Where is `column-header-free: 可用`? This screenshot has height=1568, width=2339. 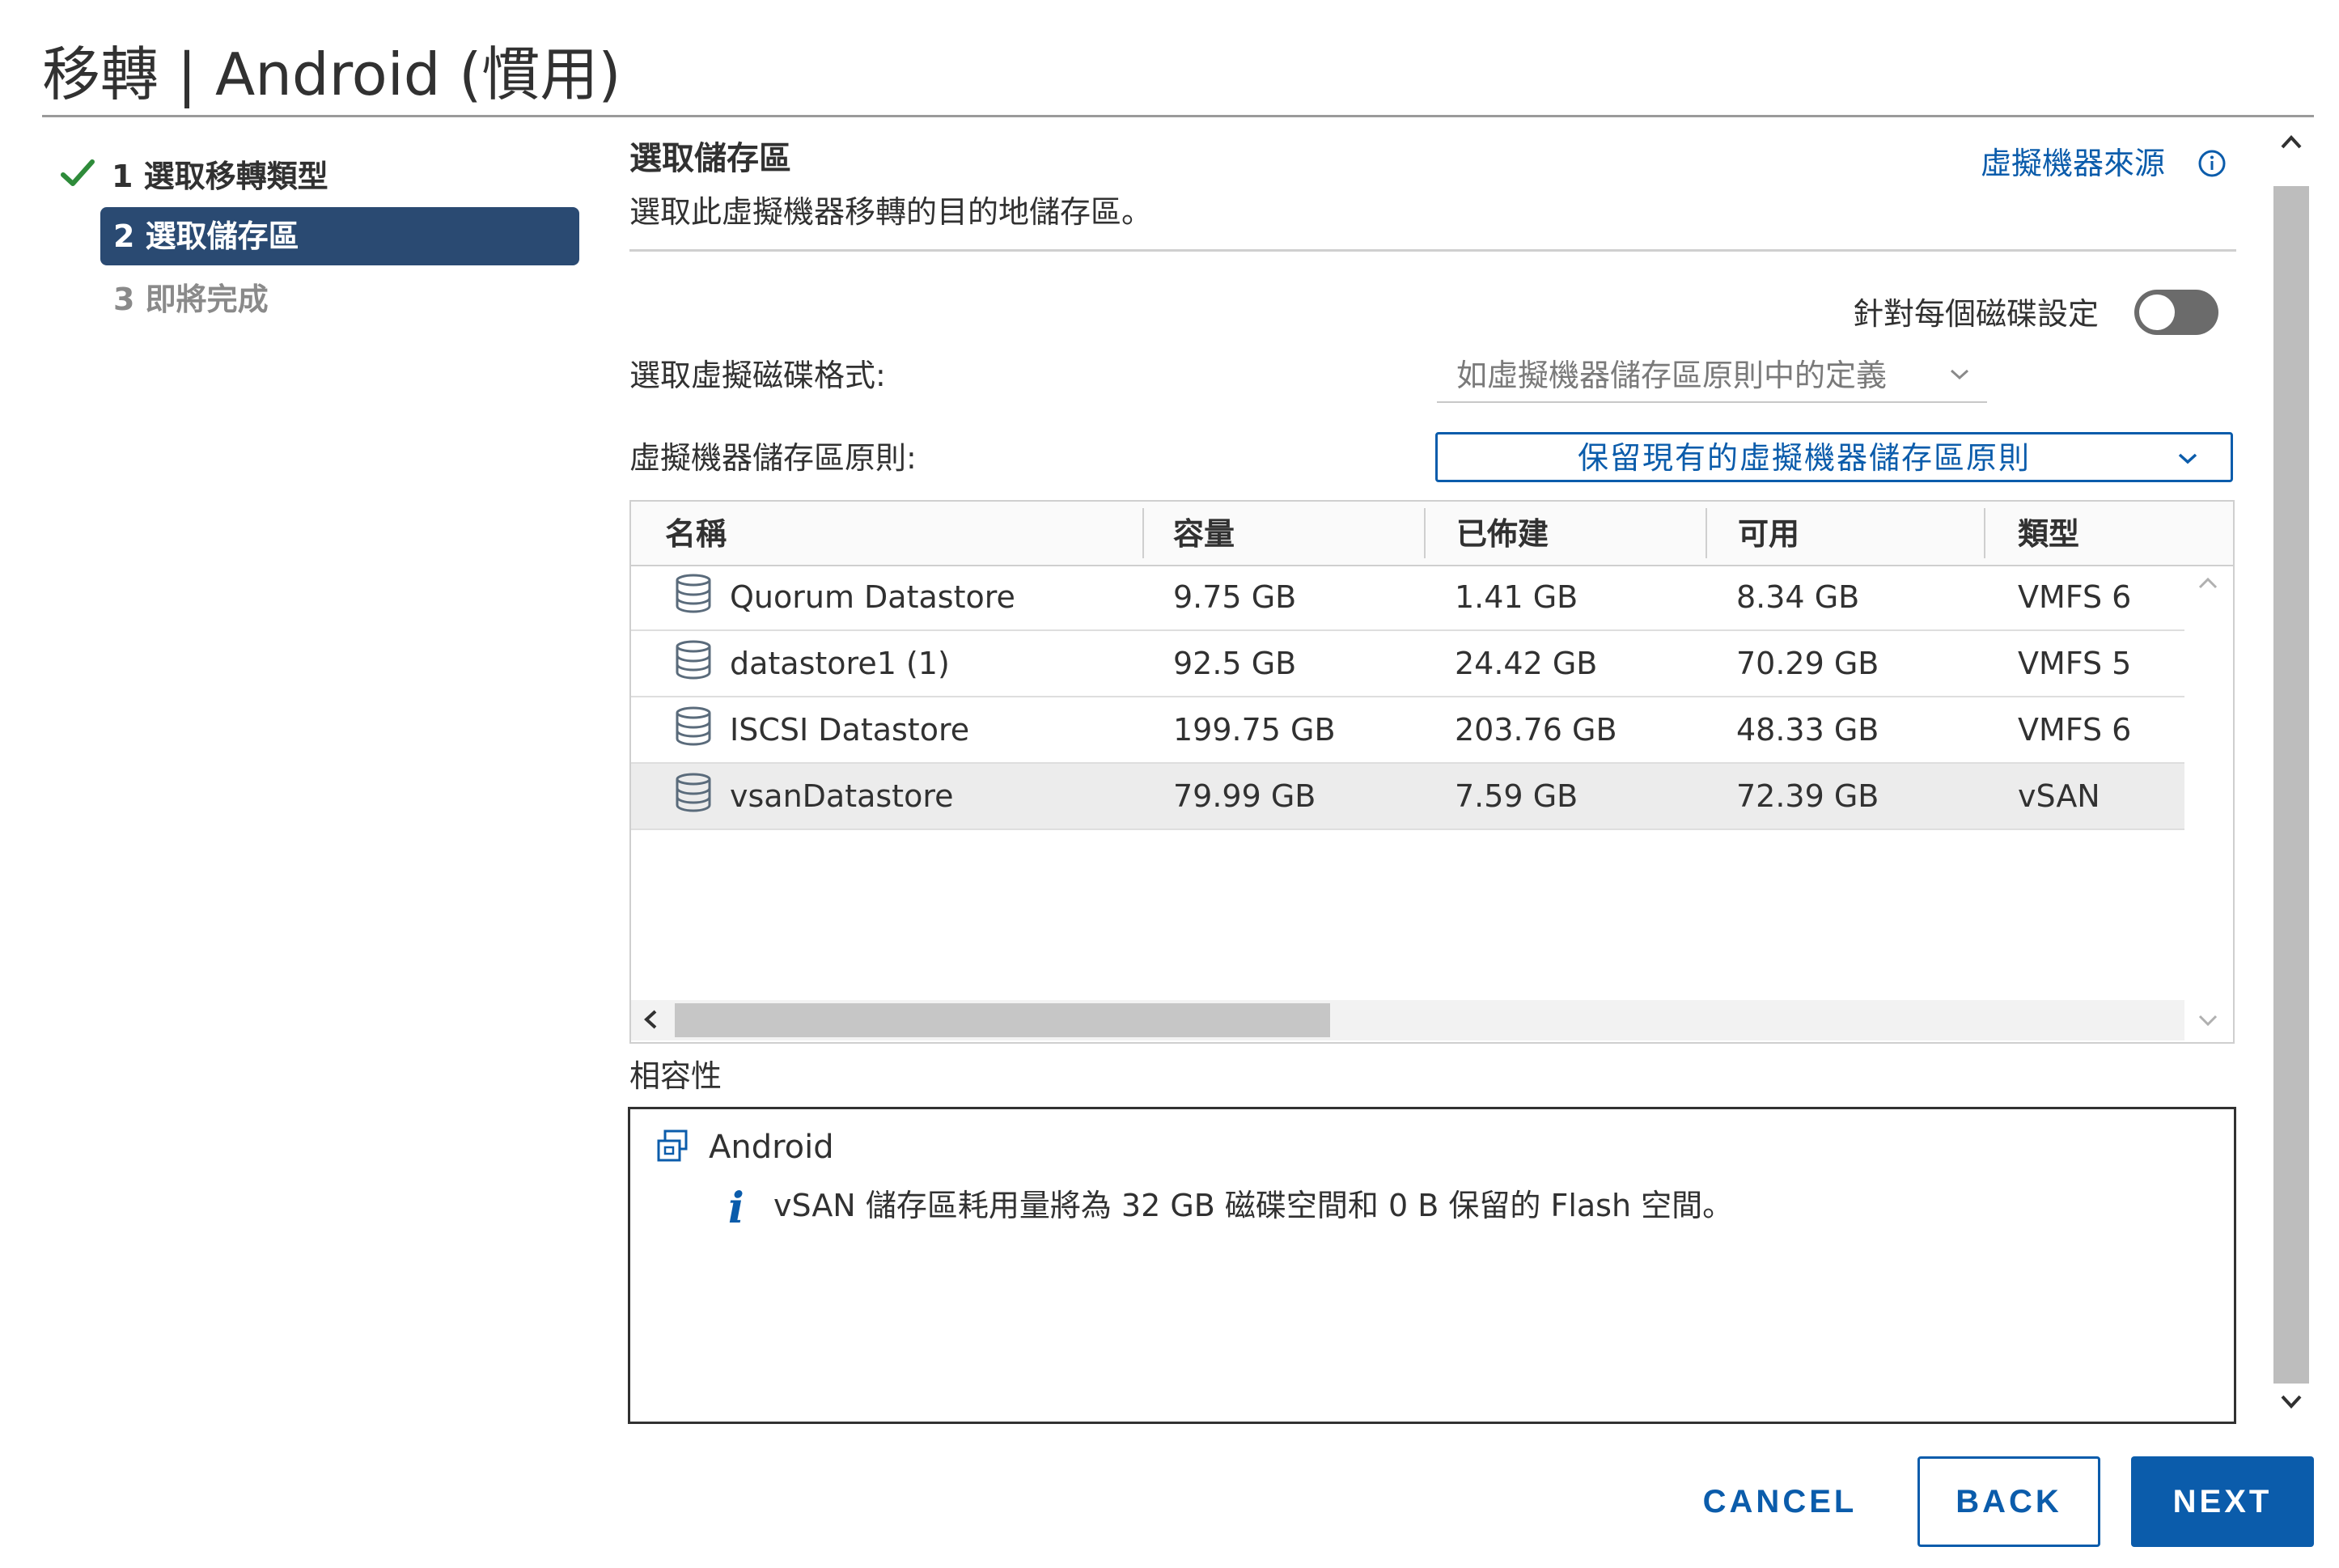
column-header-free: 可用 is located at coordinates (1768, 534).